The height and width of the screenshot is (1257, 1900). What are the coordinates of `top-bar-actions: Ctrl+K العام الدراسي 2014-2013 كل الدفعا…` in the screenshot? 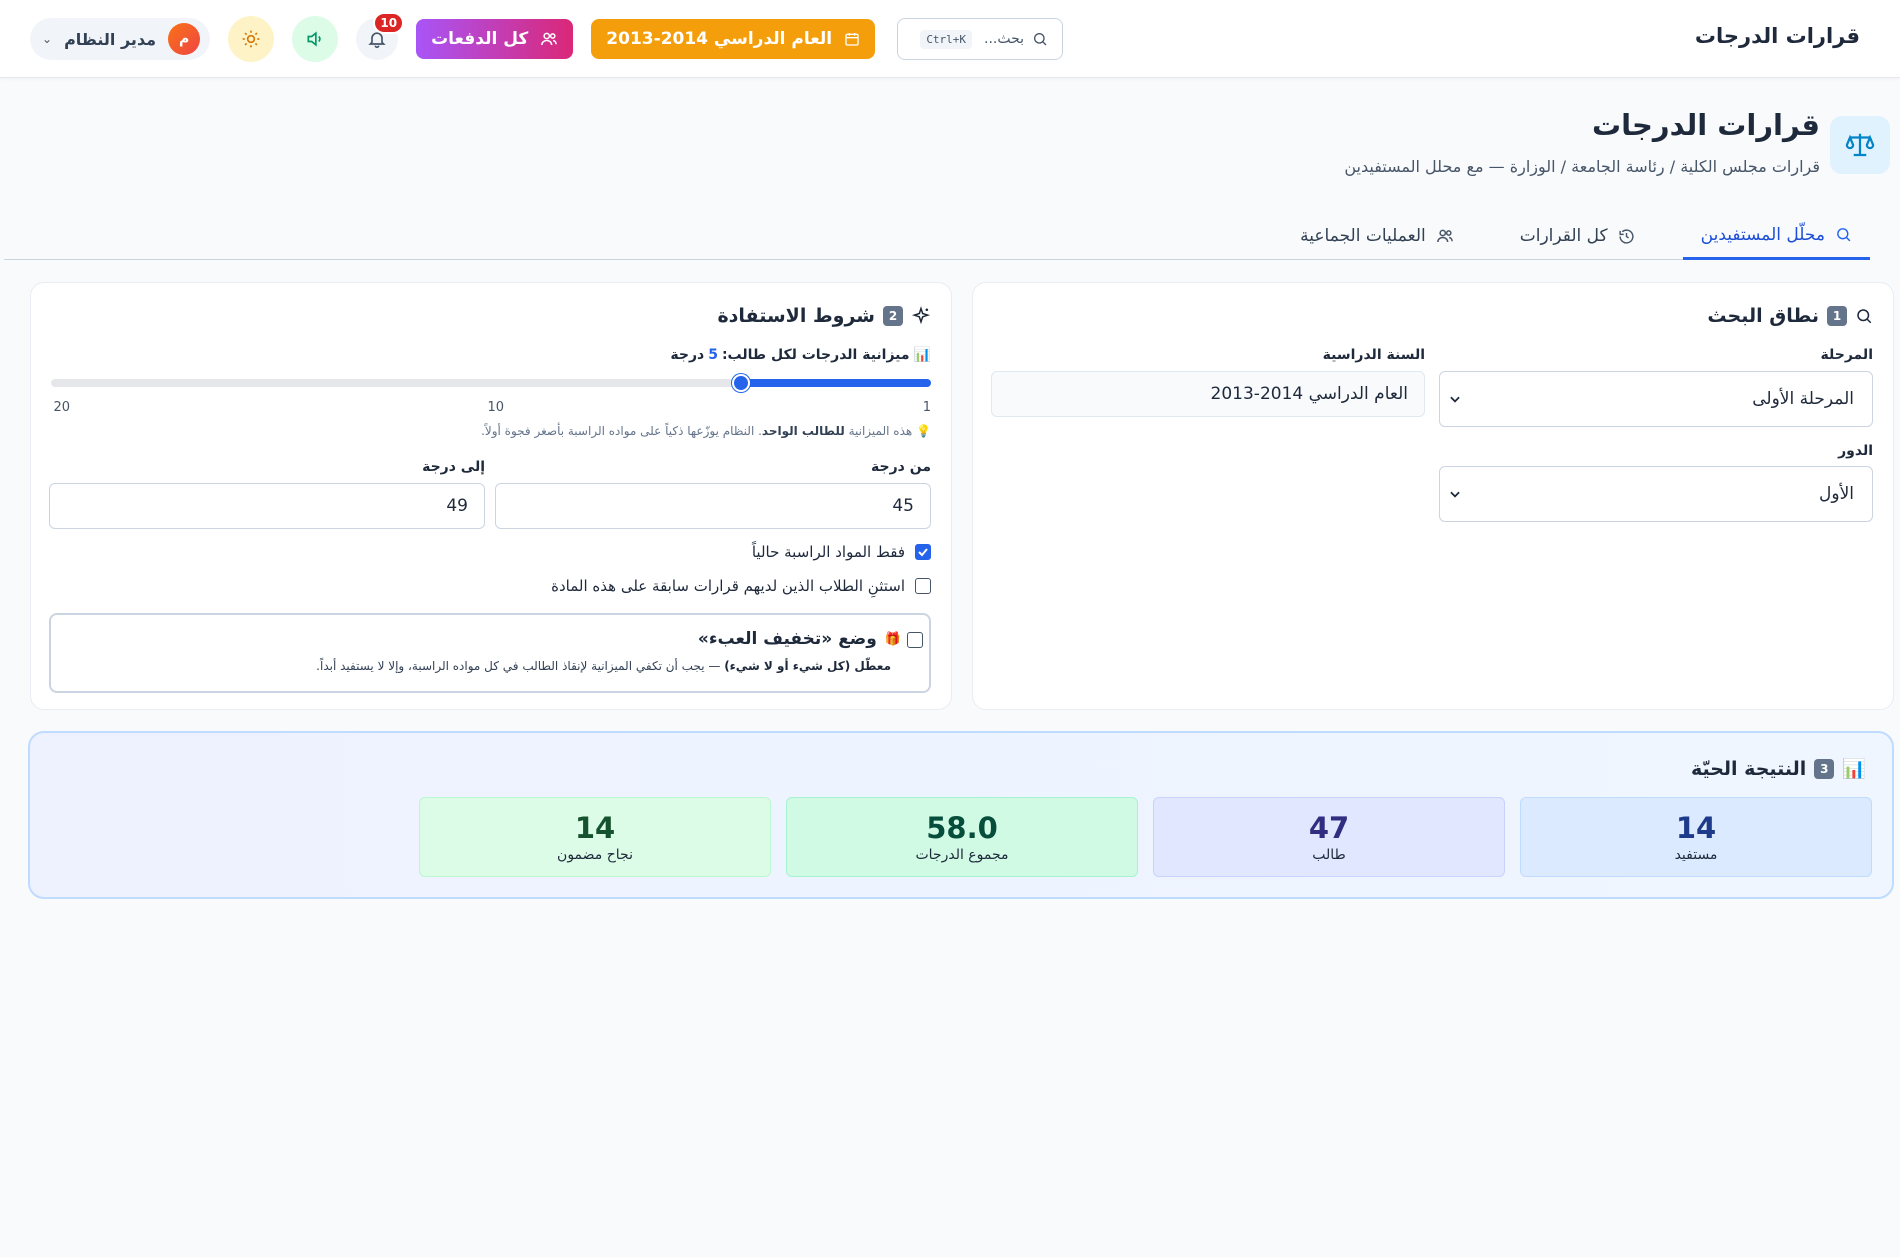 It's located at (547, 37).